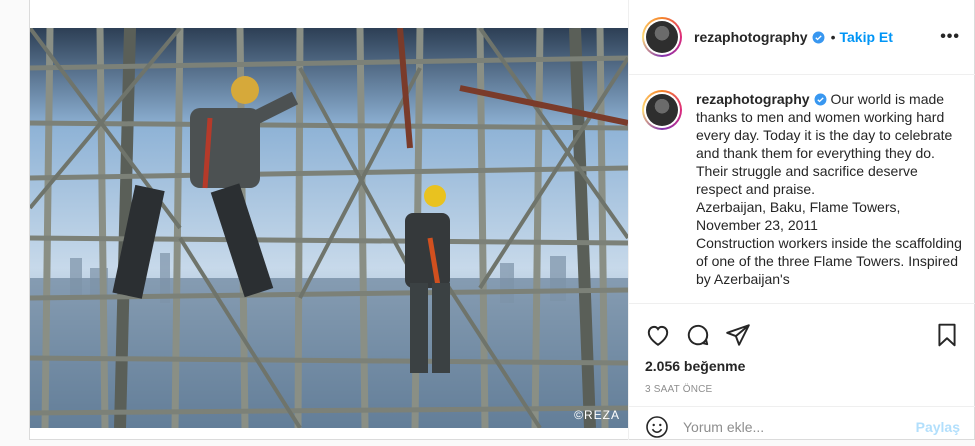 This screenshot has width=975, height=446. I want to click on follow-button: Takip Et, so click(865, 37).